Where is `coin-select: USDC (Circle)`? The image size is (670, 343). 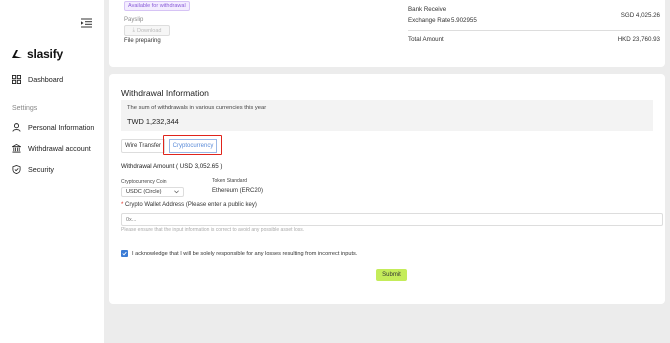 coin-select: USDC (Circle) is located at coordinates (152, 192).